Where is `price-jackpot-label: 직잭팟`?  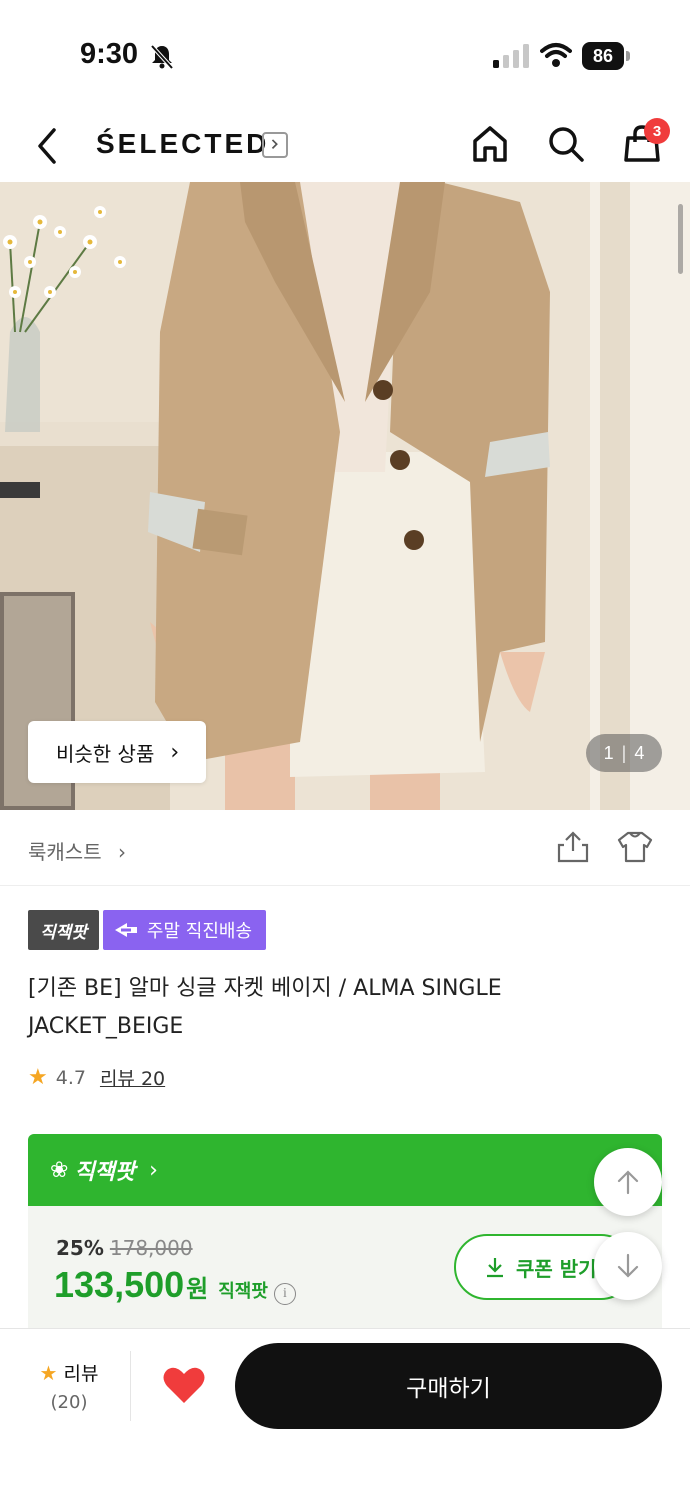
price-jackpot-label: 직잭팟 is located at coordinates (243, 1291).